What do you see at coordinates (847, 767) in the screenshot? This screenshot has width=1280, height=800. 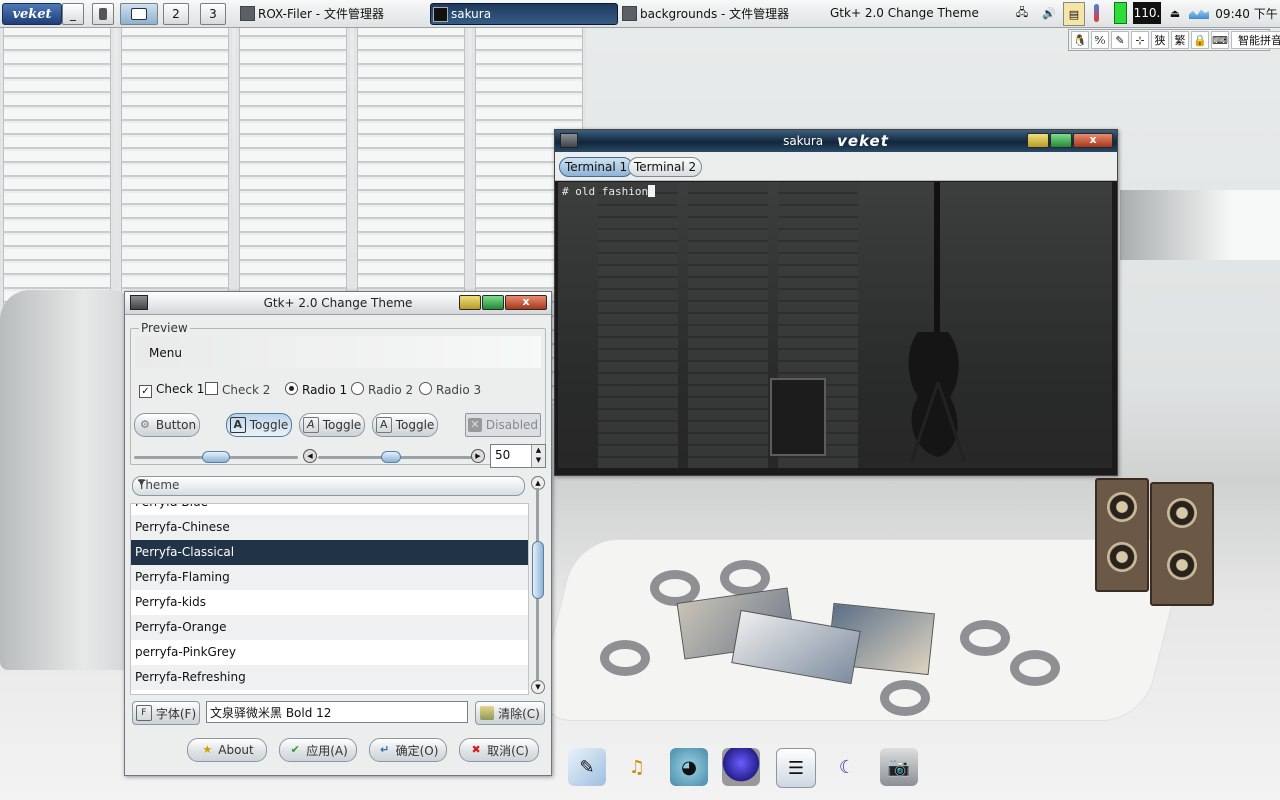 I see `connect-icon: ☾` at bounding box center [847, 767].